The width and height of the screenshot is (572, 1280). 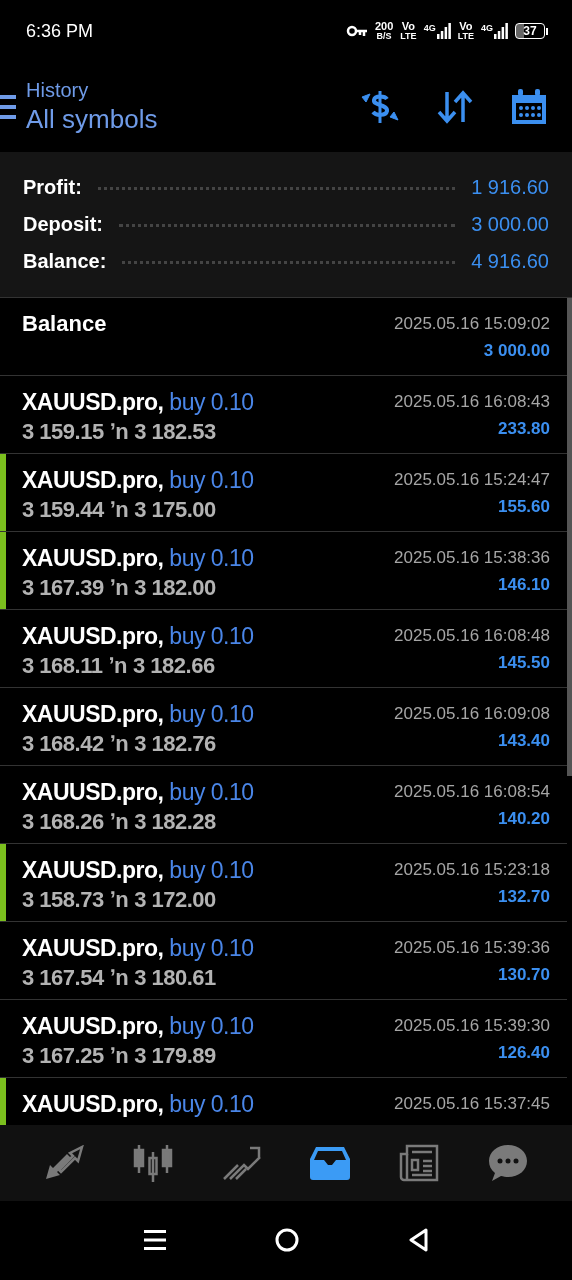 What do you see at coordinates (524, 897) in the screenshot?
I see `deal-amount: 132.70` at bounding box center [524, 897].